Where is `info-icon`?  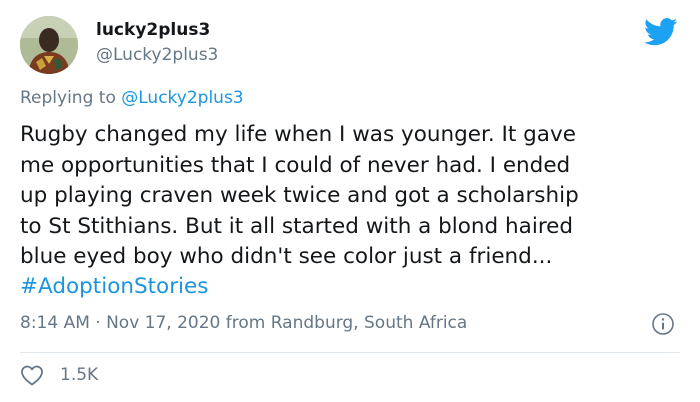 info-icon is located at coordinates (663, 324).